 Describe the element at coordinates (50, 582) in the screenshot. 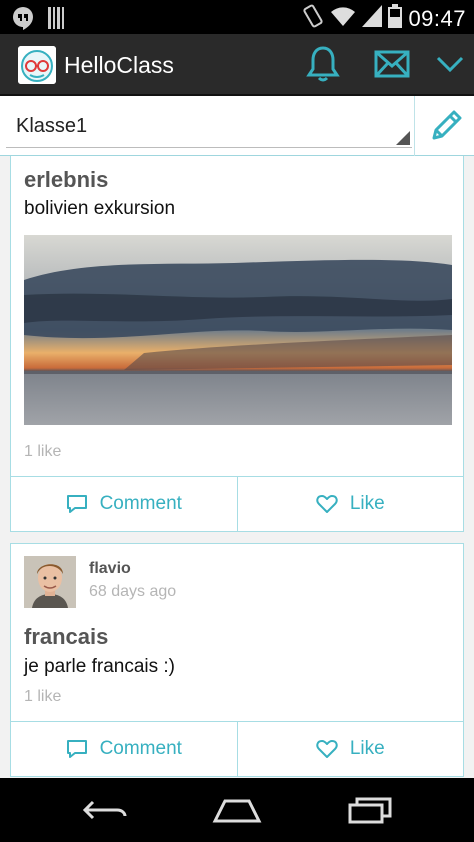

I see `avatar` at that location.